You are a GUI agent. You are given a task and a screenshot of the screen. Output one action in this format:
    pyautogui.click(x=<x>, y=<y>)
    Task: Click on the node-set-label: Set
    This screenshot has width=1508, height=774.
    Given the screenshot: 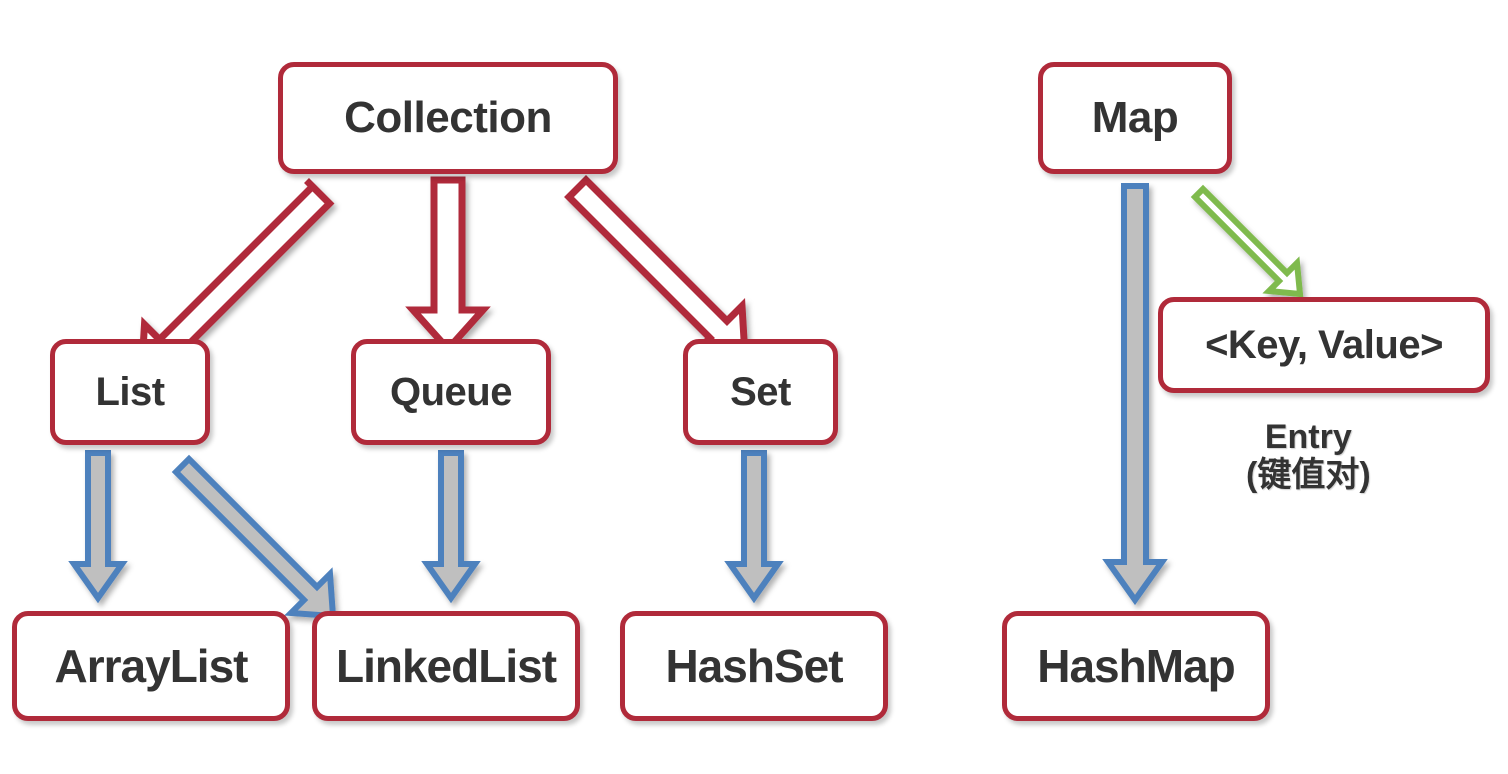 What is the action you would take?
    pyautogui.click(x=760, y=392)
    